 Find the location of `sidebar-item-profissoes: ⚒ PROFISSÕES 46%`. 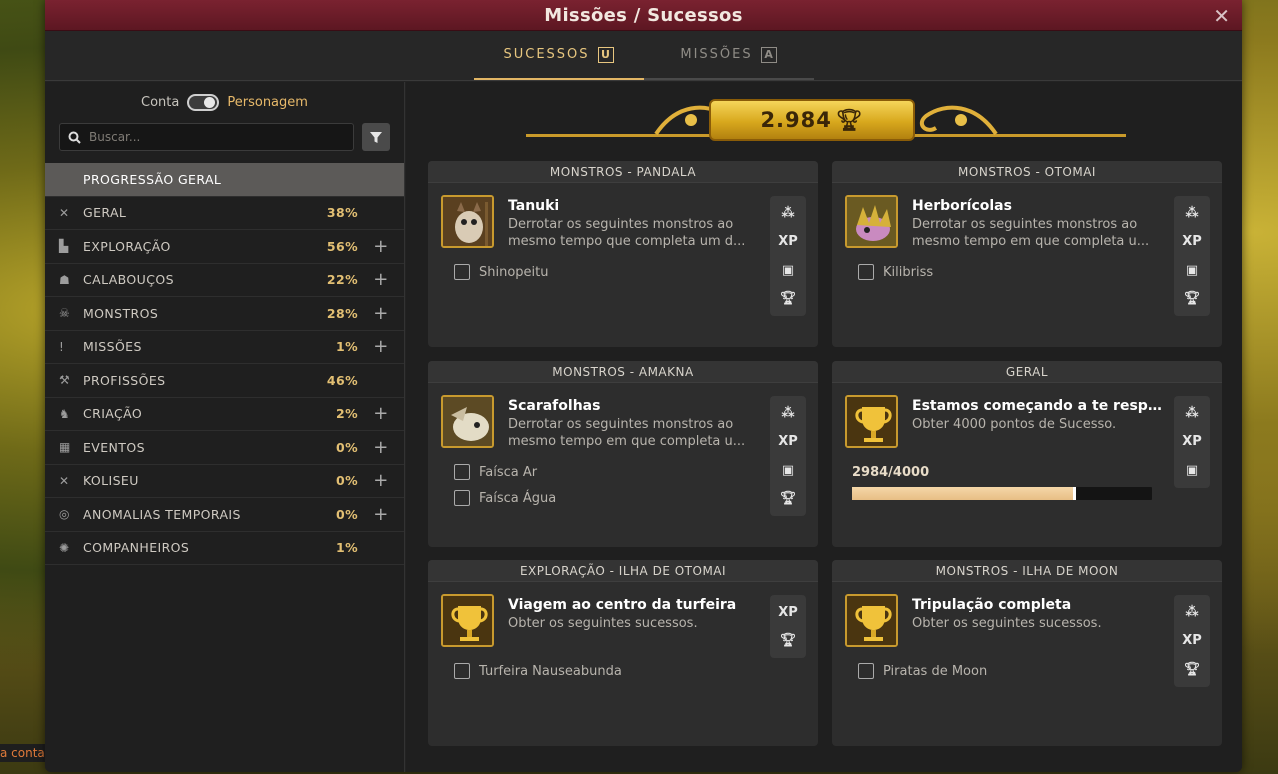

sidebar-item-profissoes: ⚒ PROFISSÕES 46% is located at coordinates (224, 381).